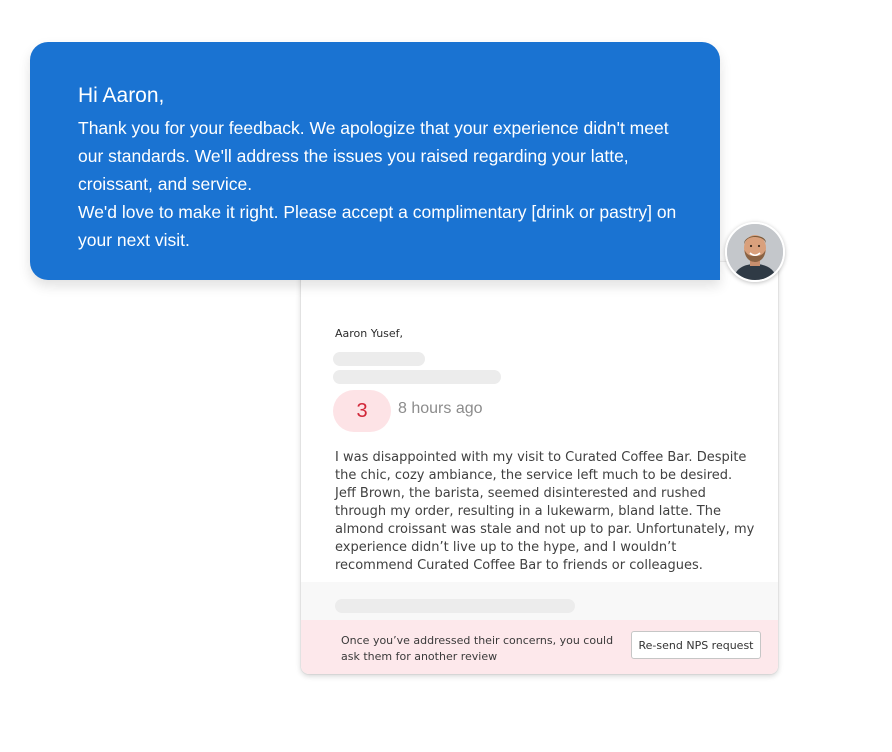 This screenshot has width=892, height=752. Describe the element at coordinates (369, 333) in the screenshot. I see `reviewer-name: Aaron Yusef,` at that location.